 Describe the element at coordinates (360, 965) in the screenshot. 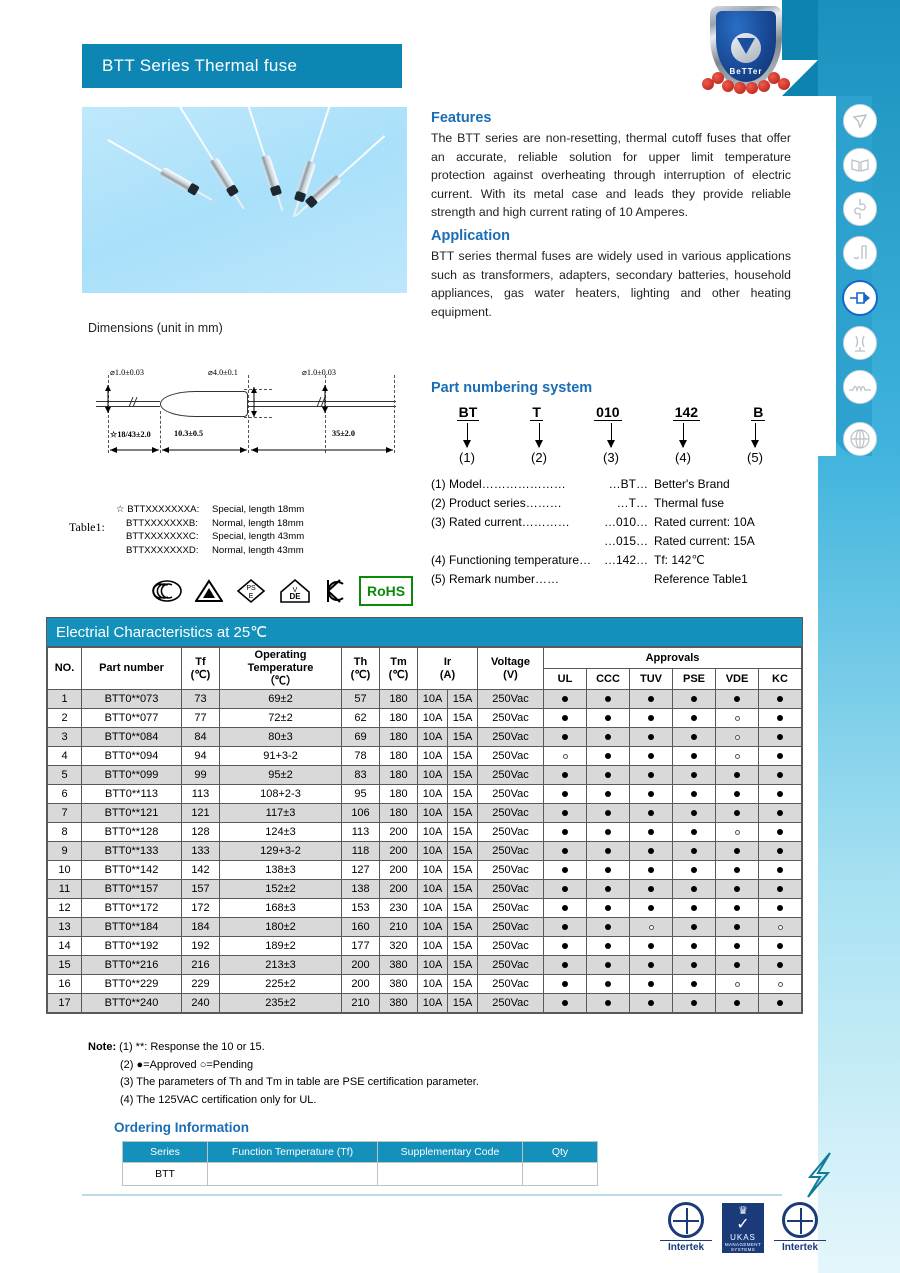

I see `row-th: 200` at that location.